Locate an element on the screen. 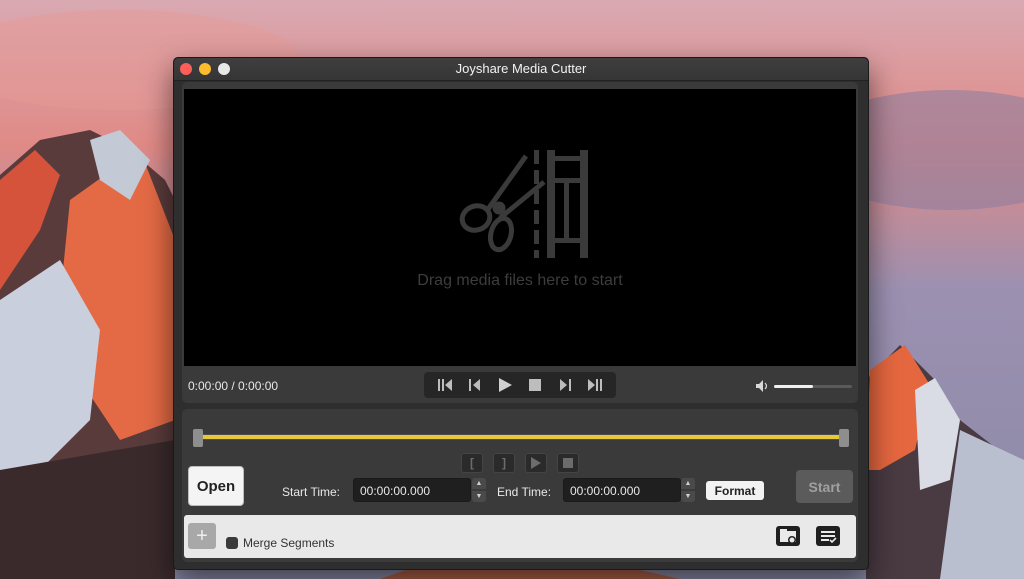 This screenshot has height=579, width=1024. start-time-stepper: ▲ ▼ is located at coordinates (479, 490).